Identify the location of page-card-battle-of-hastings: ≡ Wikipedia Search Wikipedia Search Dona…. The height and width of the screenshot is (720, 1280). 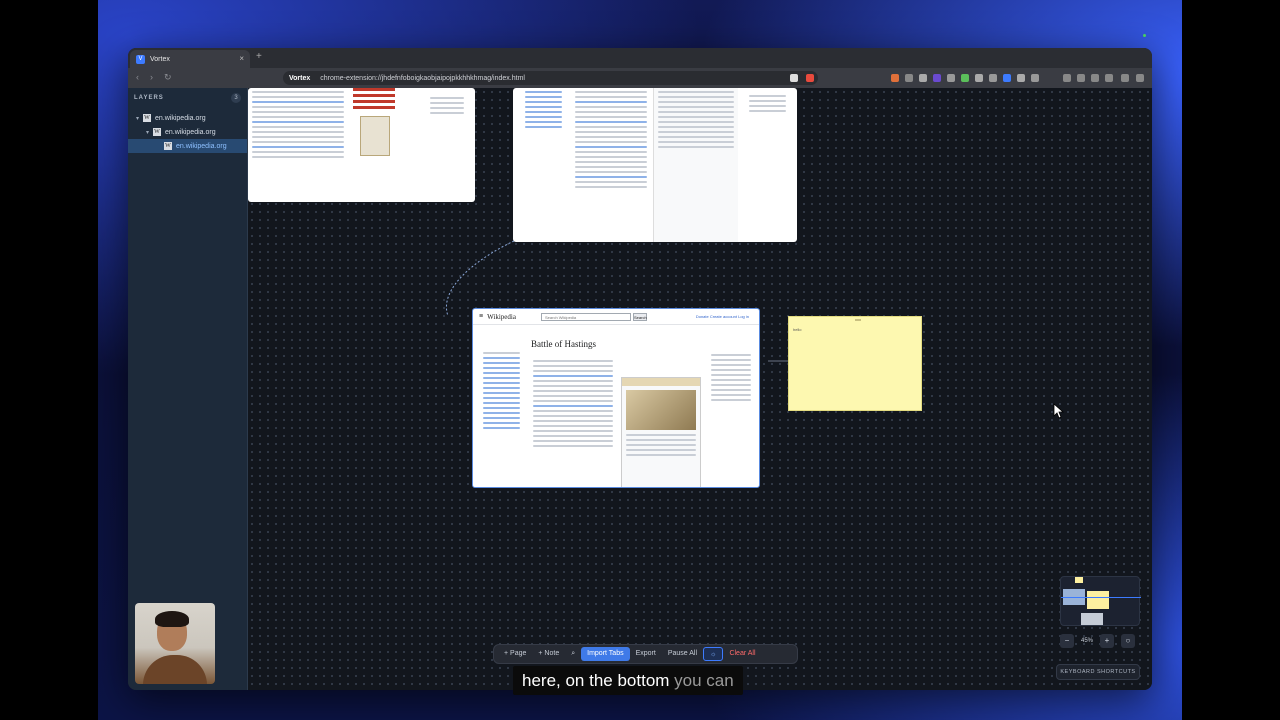
(616, 398).